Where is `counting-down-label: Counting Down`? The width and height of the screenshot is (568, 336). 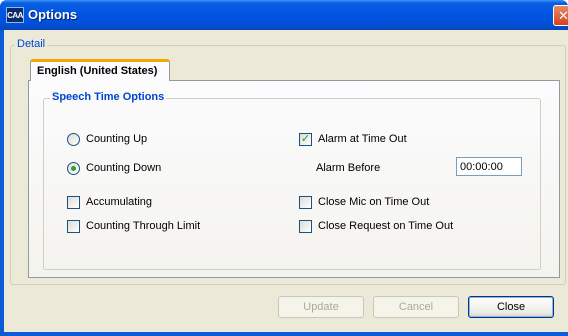 counting-down-label: Counting Down is located at coordinates (124, 168).